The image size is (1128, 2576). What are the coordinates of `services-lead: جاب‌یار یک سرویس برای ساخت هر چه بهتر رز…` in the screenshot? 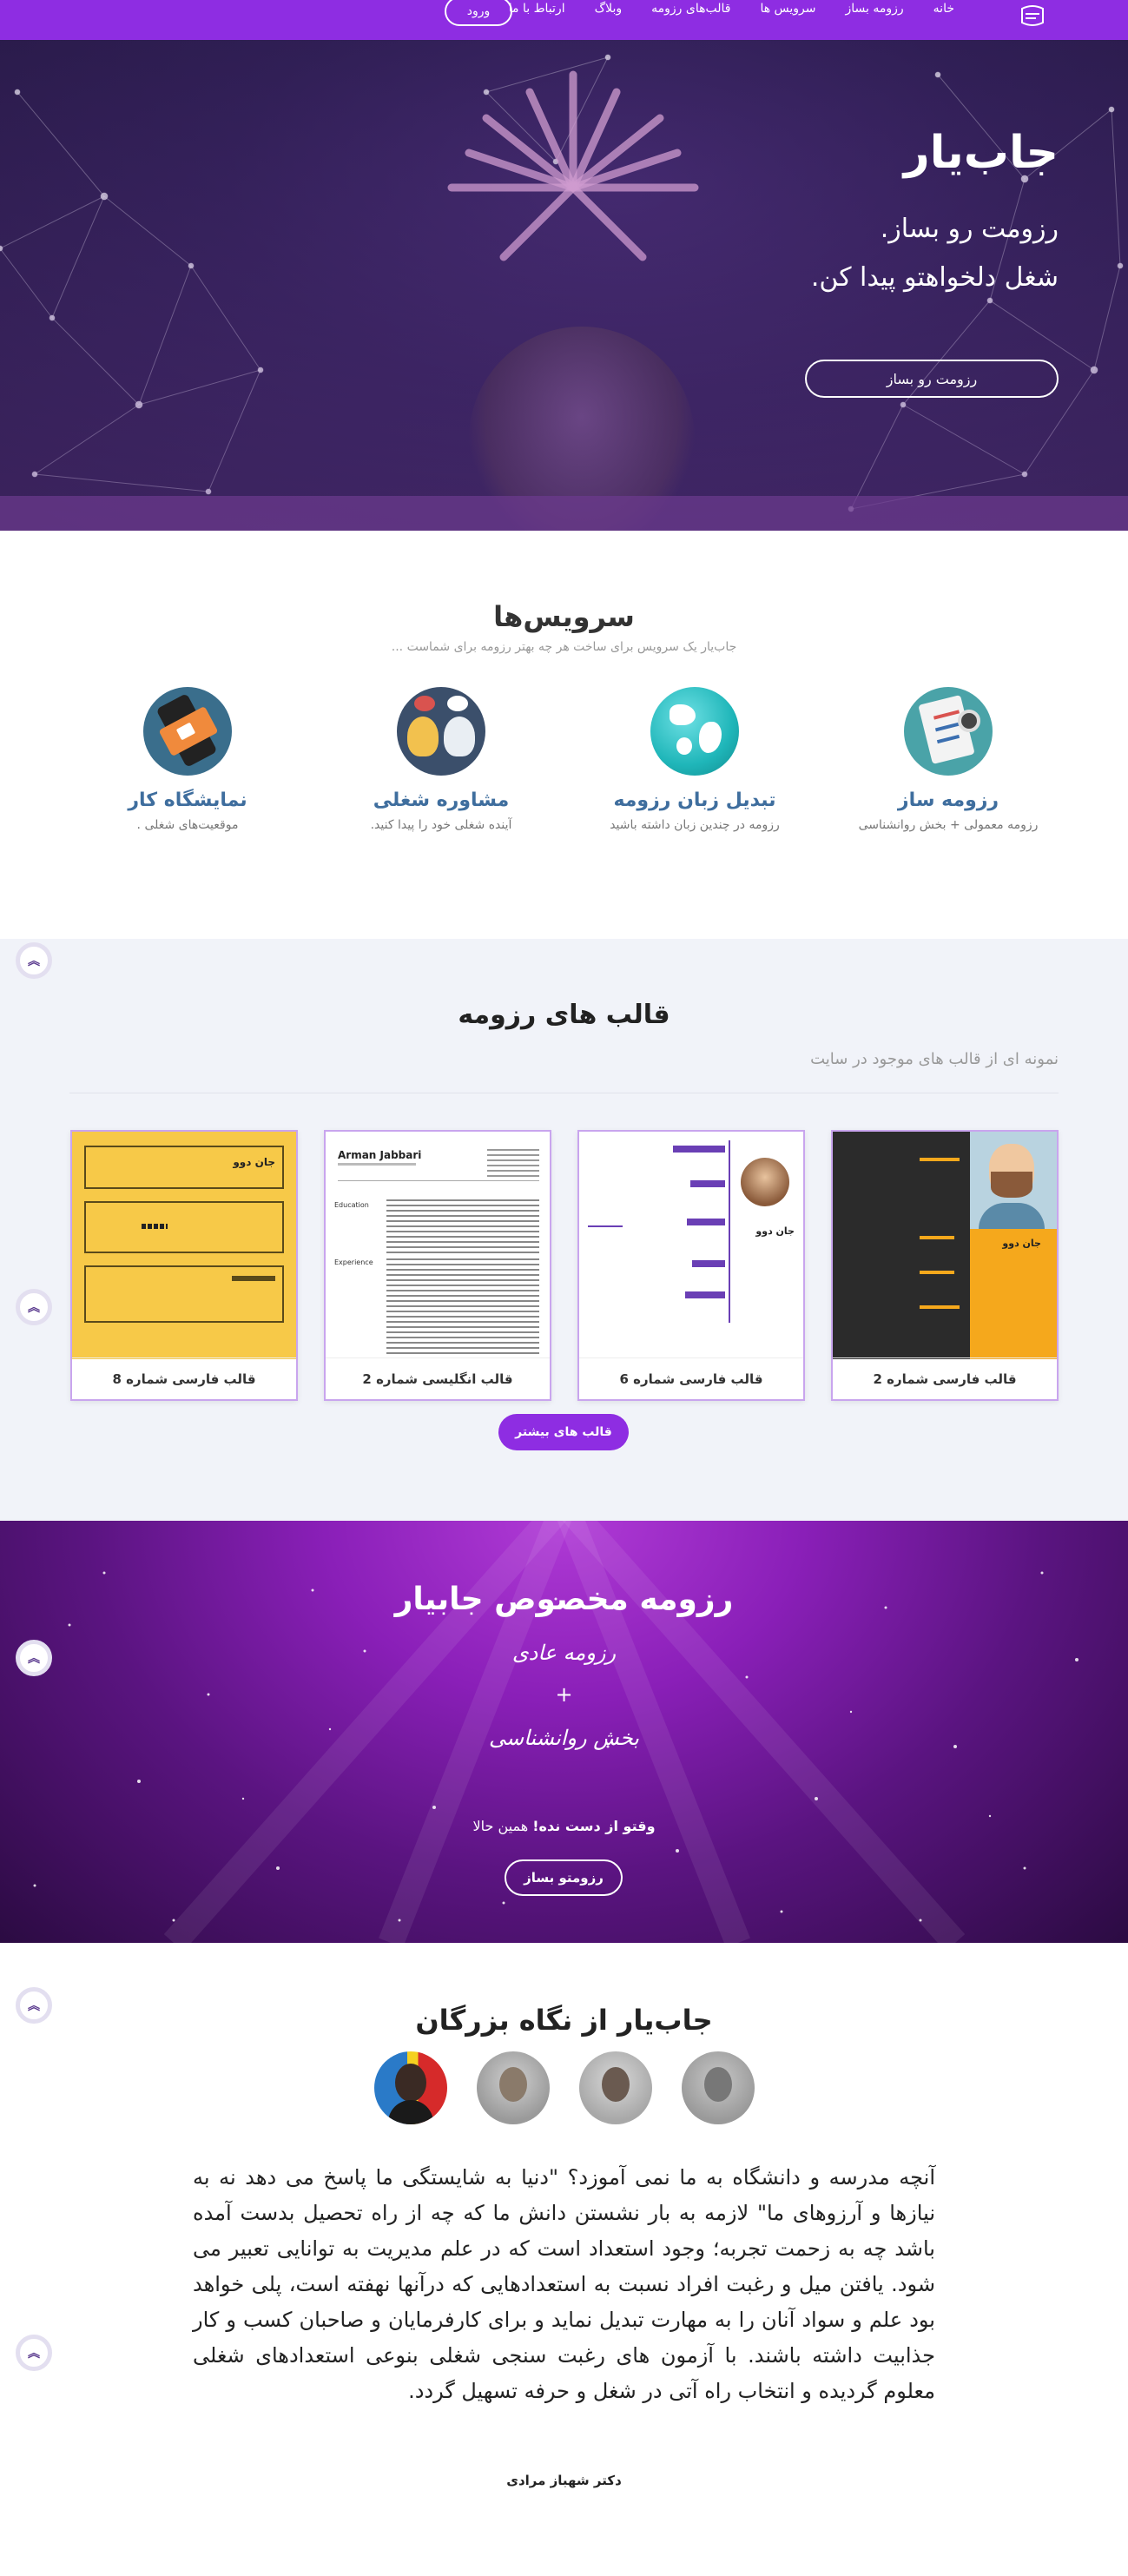 It's located at (564, 647).